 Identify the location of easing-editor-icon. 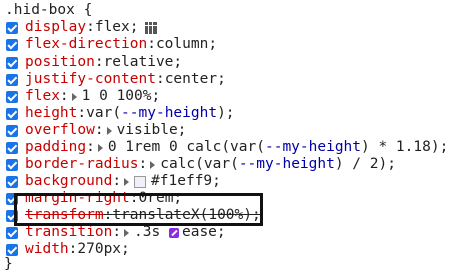
(173, 232).